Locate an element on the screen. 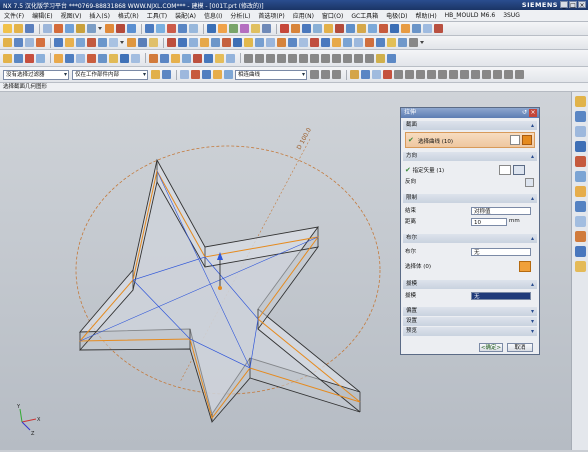 Image resolution: width=588 pixels, height=452 pixels. process-studio-icon is located at coordinates (580, 221).